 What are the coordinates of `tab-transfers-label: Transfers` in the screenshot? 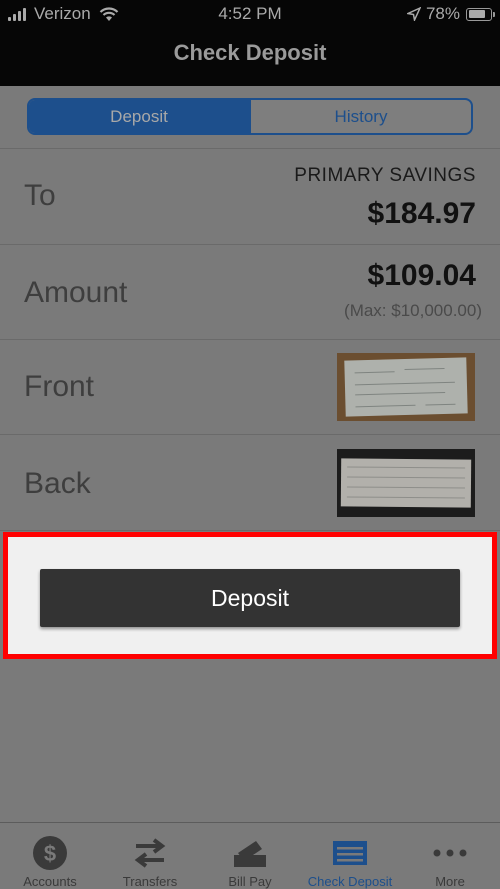 It's located at (150, 881).